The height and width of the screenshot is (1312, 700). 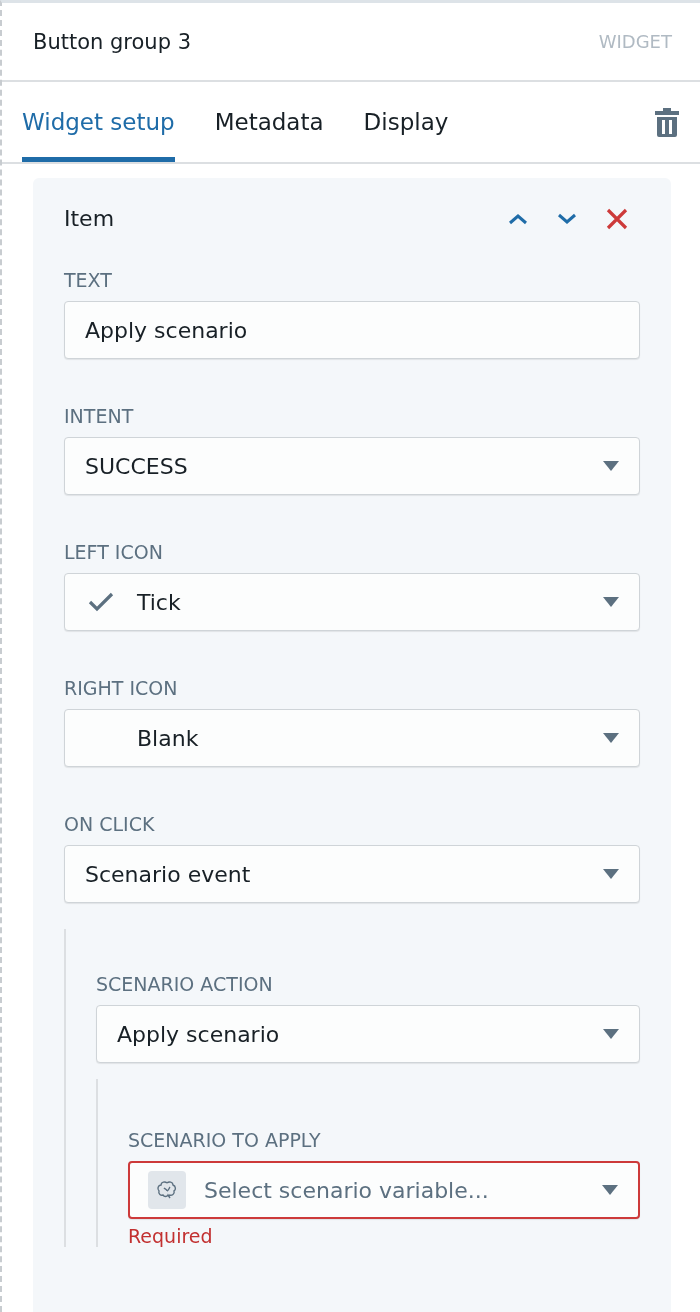 I want to click on widget-tag: WIDGET, so click(x=635, y=41).